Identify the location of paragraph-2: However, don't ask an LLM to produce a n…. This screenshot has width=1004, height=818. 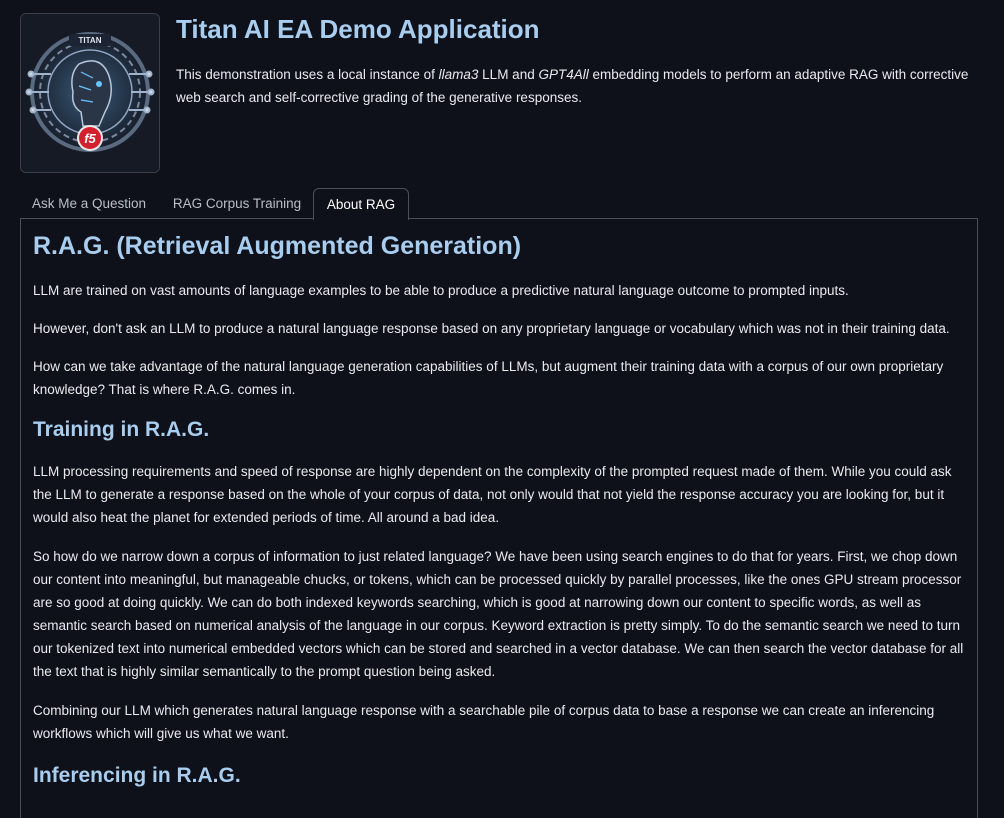
(491, 328).